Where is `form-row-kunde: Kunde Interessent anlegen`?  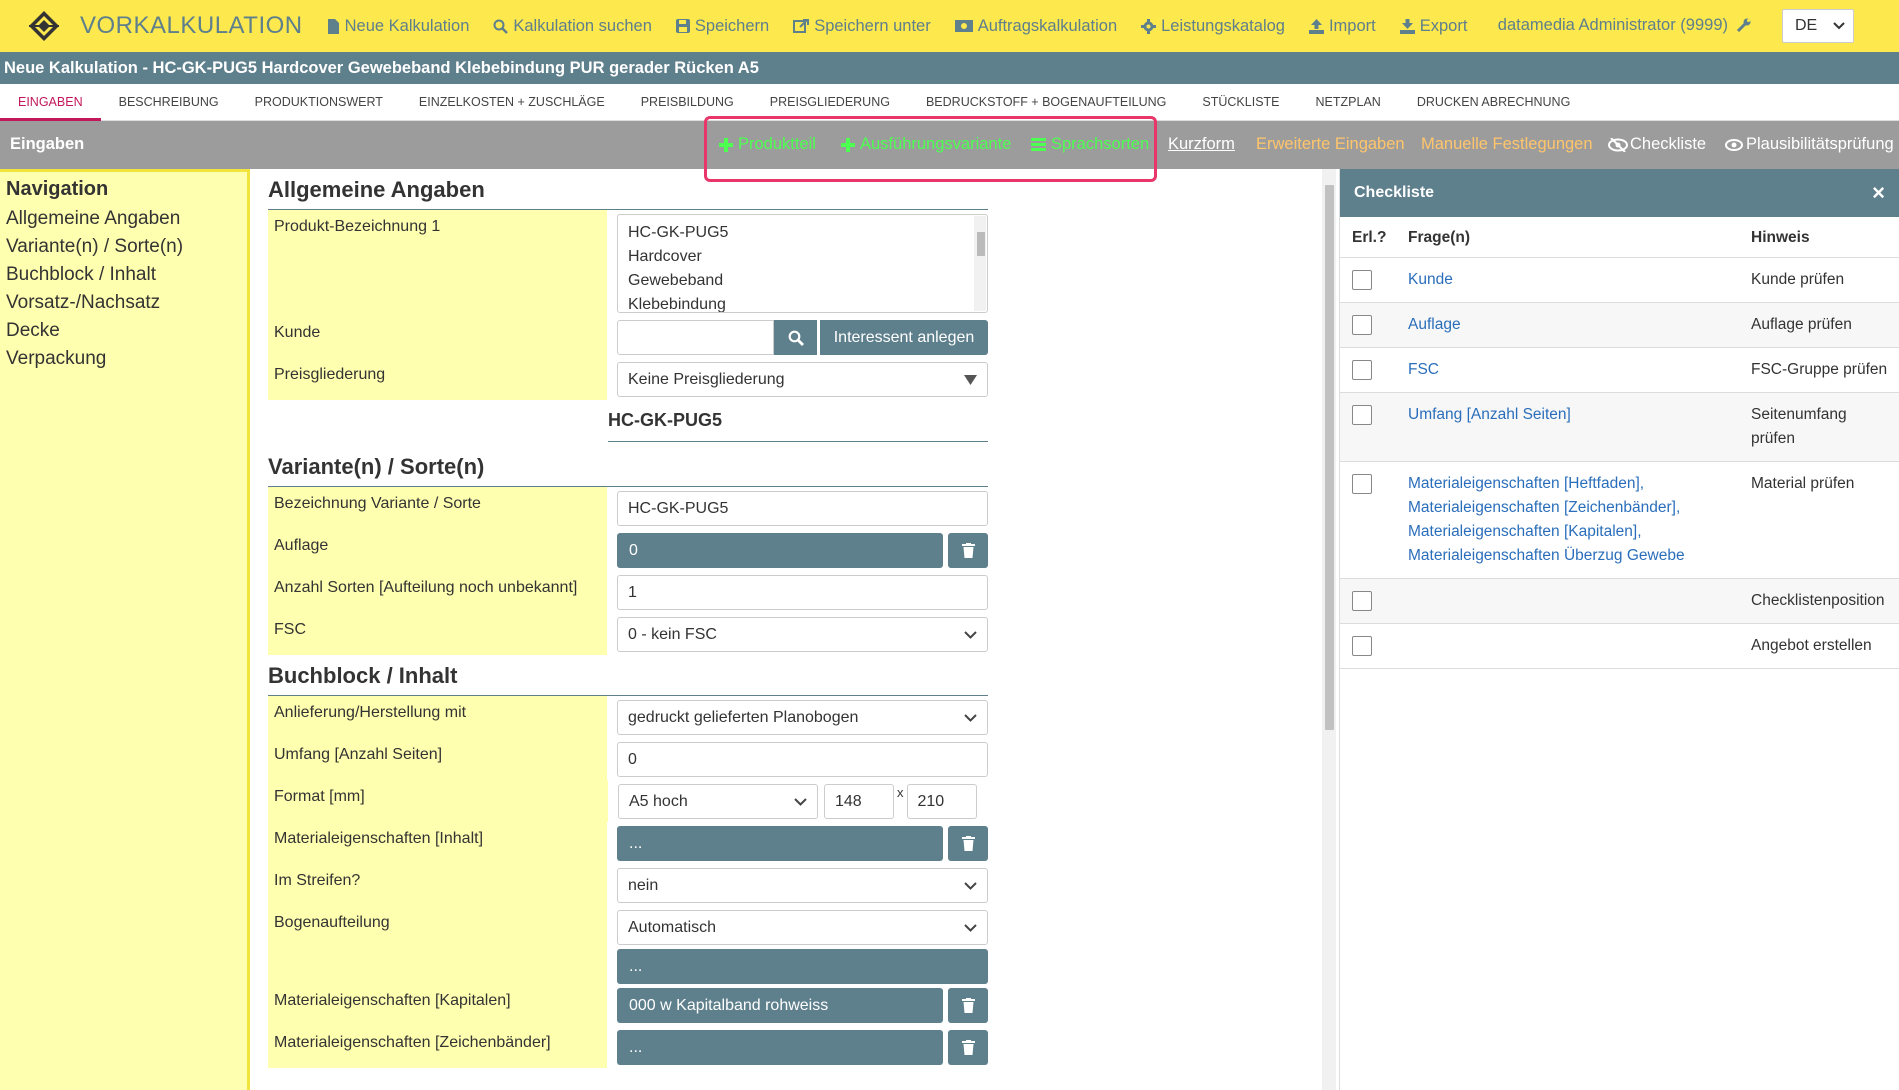
form-row-kunde: Kunde Interessent anlegen is located at coordinates (628, 337).